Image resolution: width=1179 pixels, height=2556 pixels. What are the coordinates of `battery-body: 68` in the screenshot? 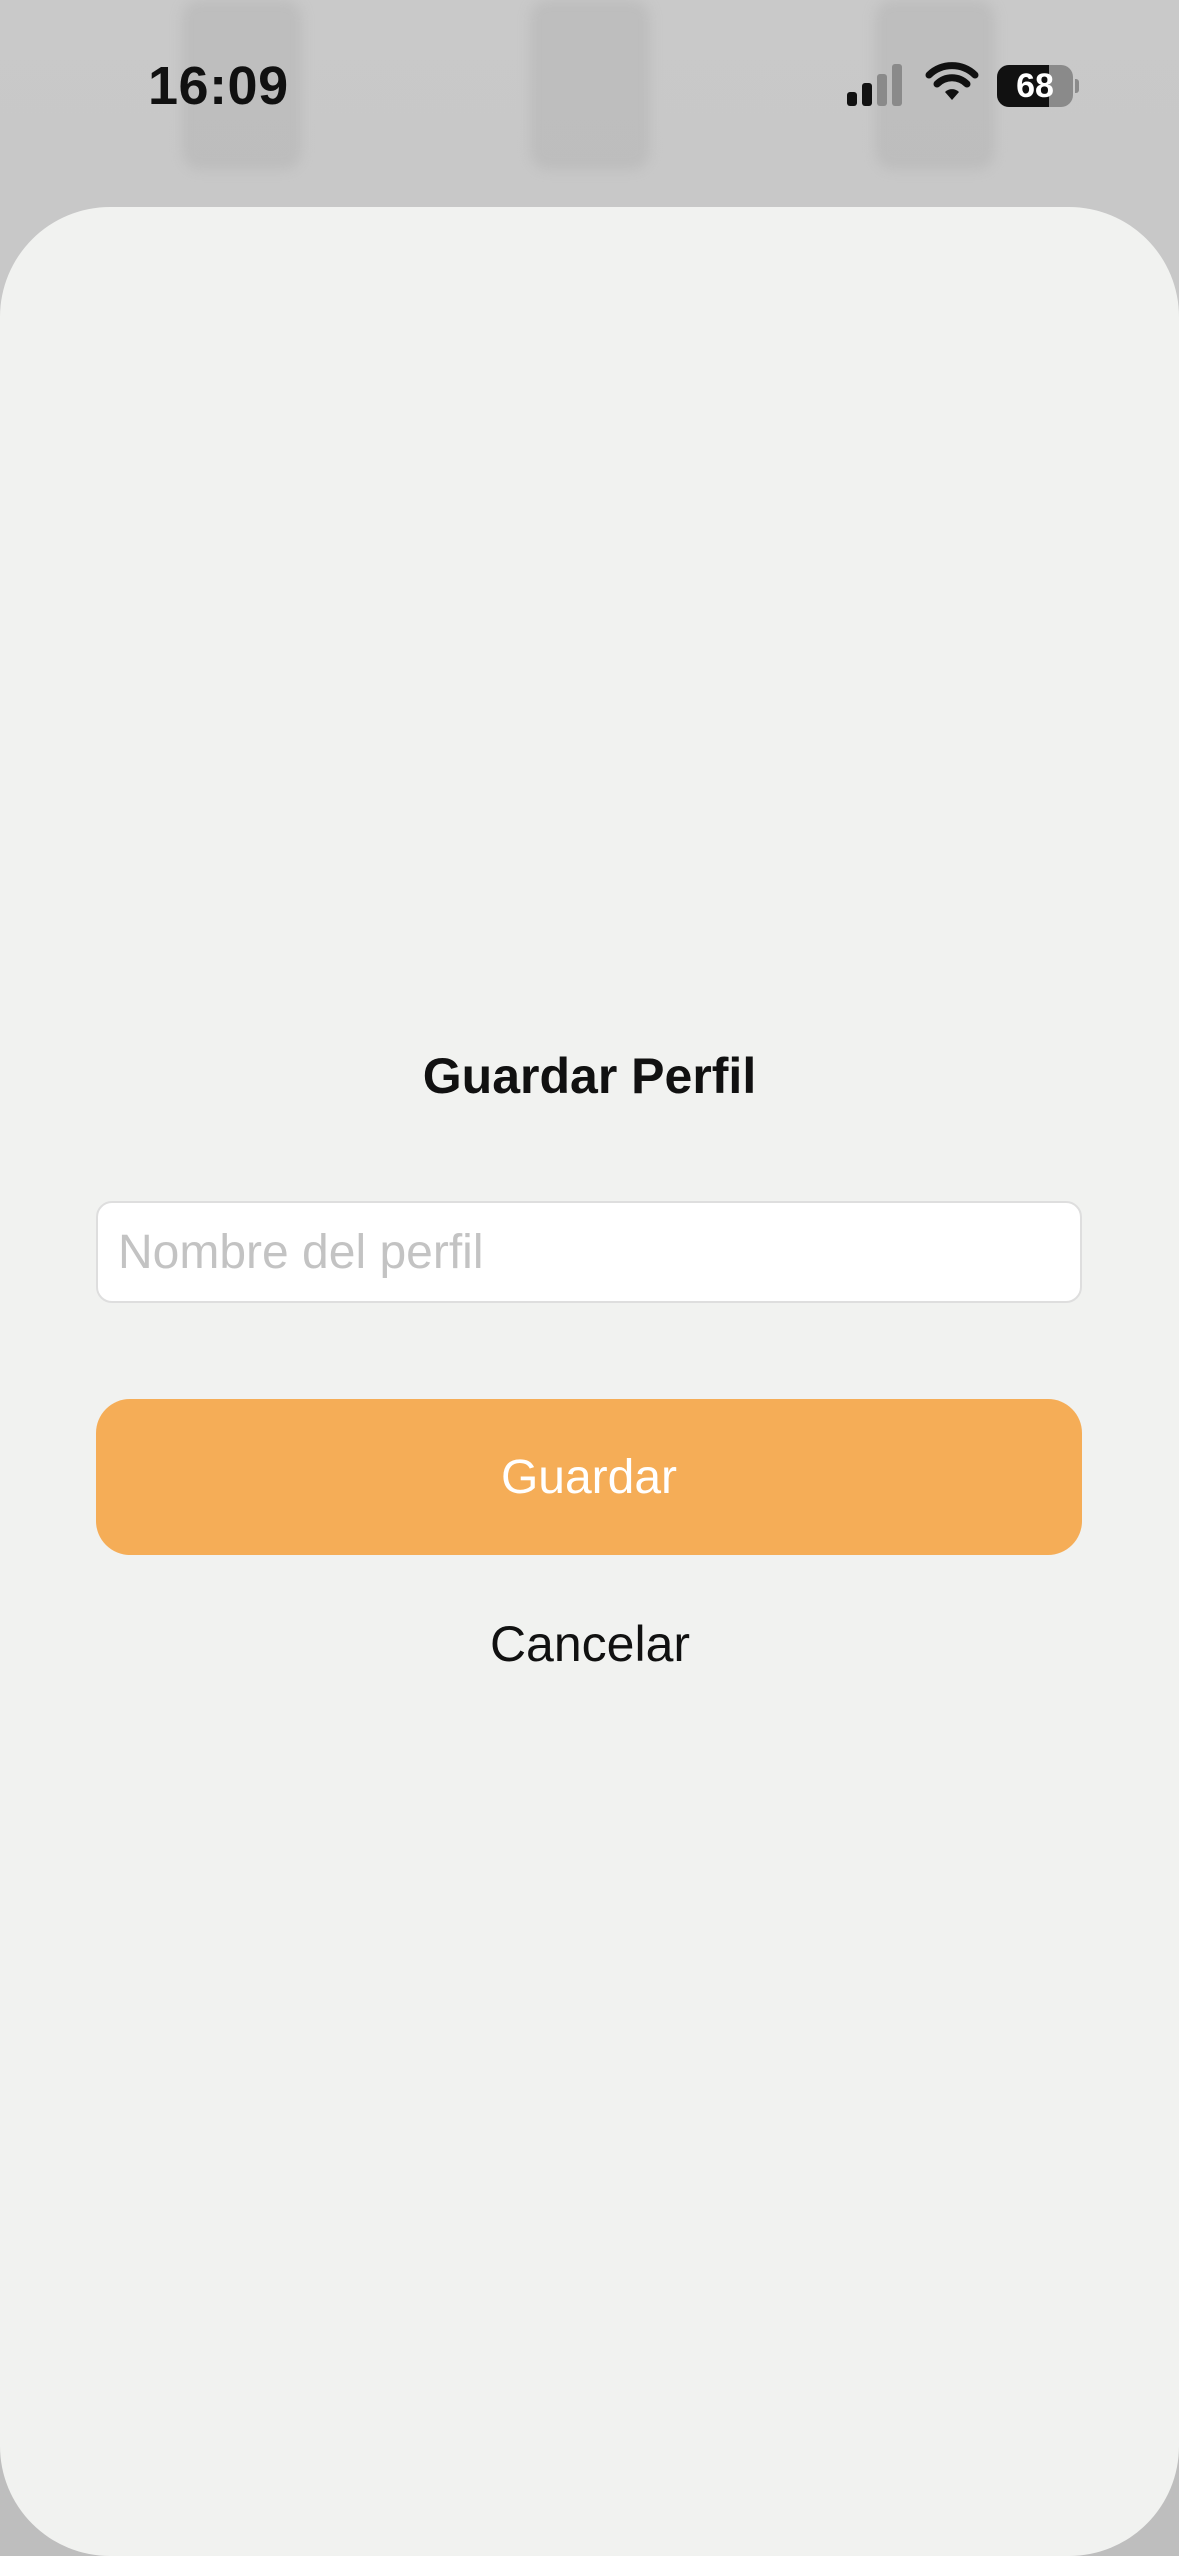 It's located at (1035, 86).